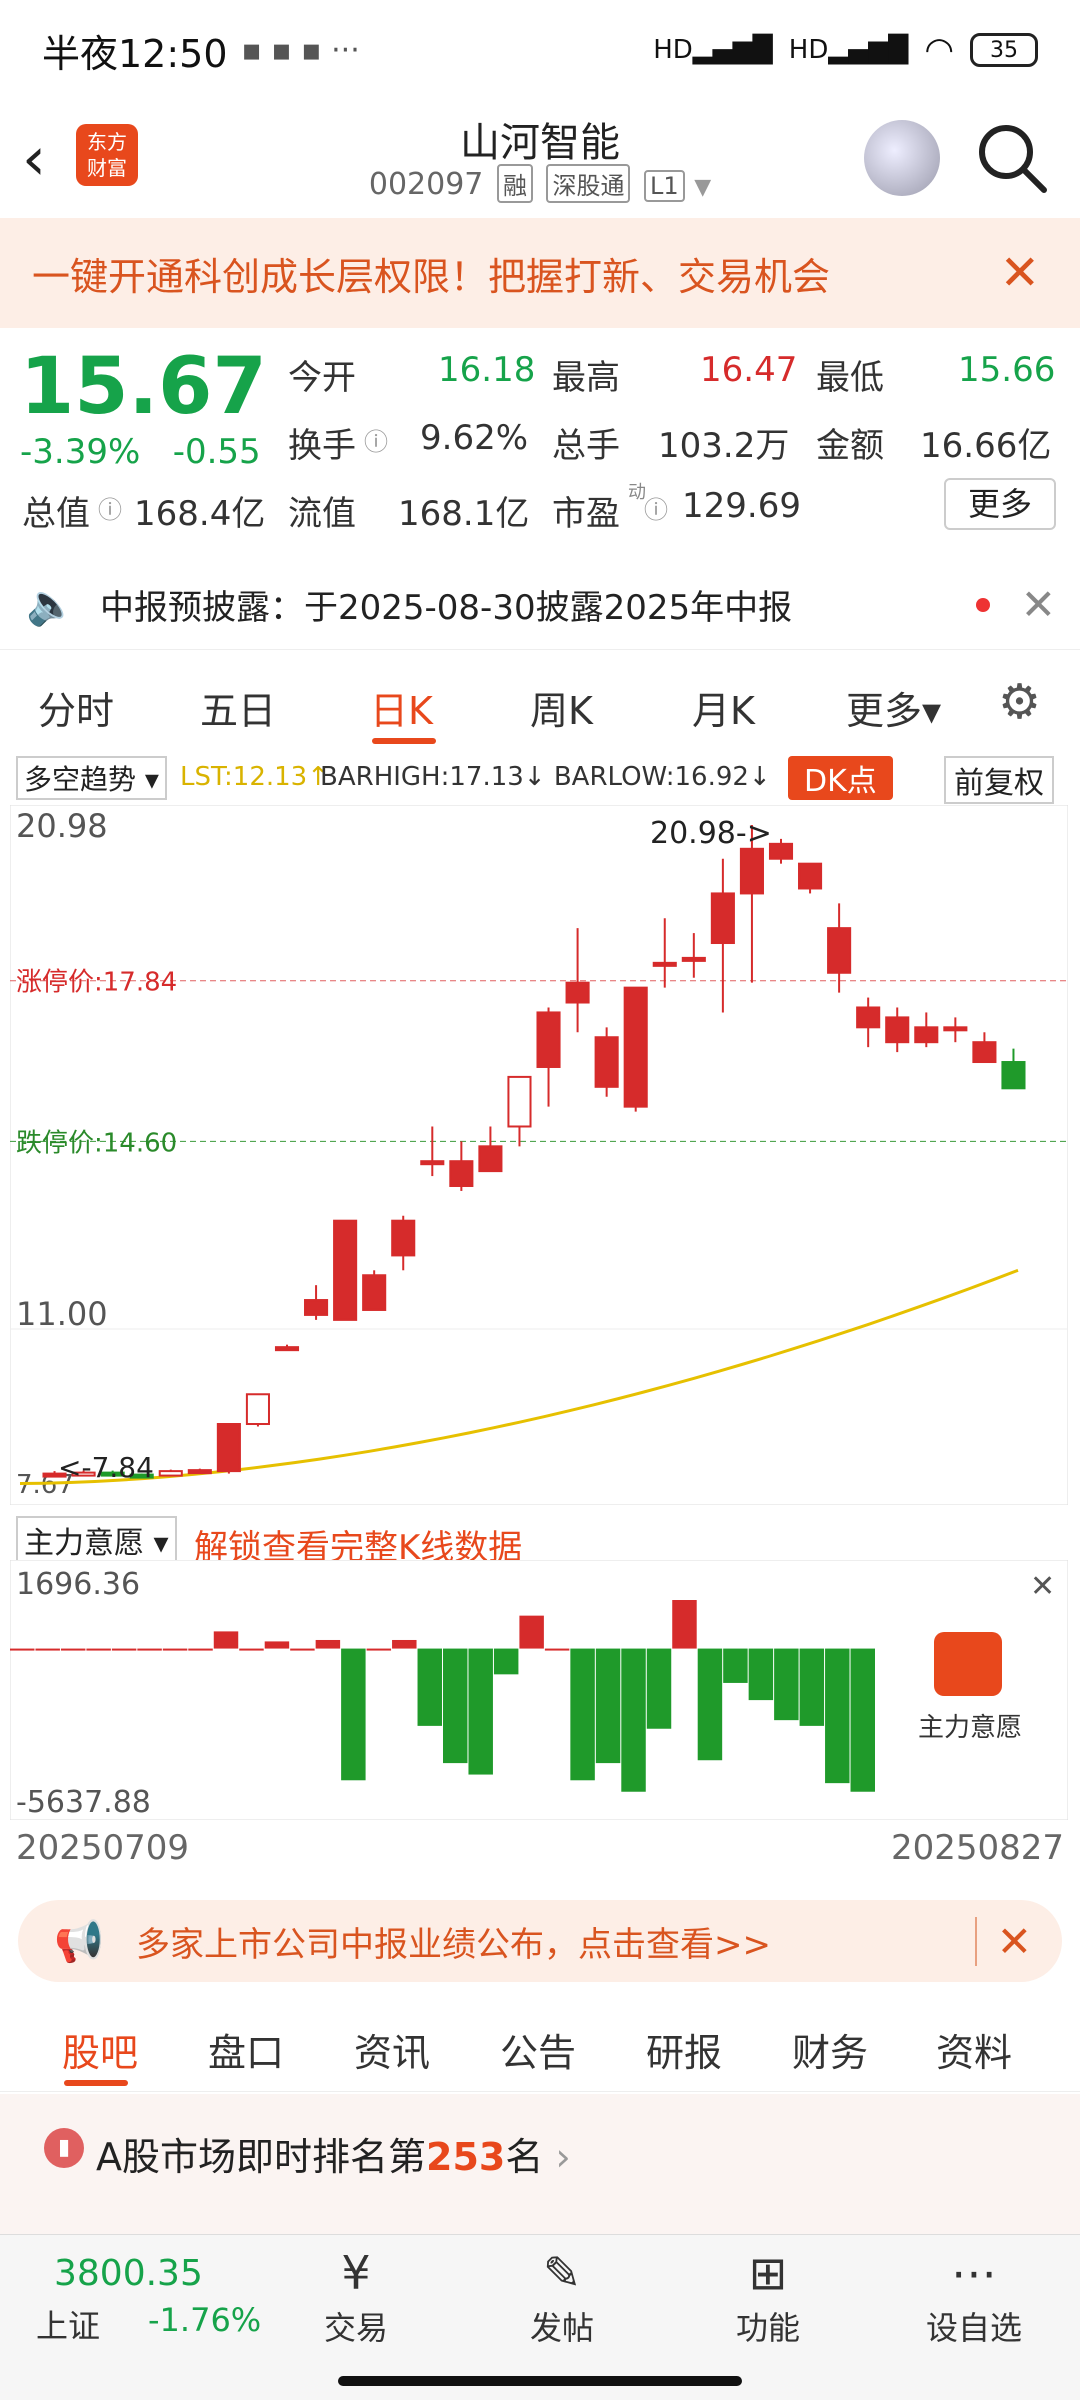  What do you see at coordinates (586, 514) in the screenshot?
I see `pe-label: 市盈` at bounding box center [586, 514].